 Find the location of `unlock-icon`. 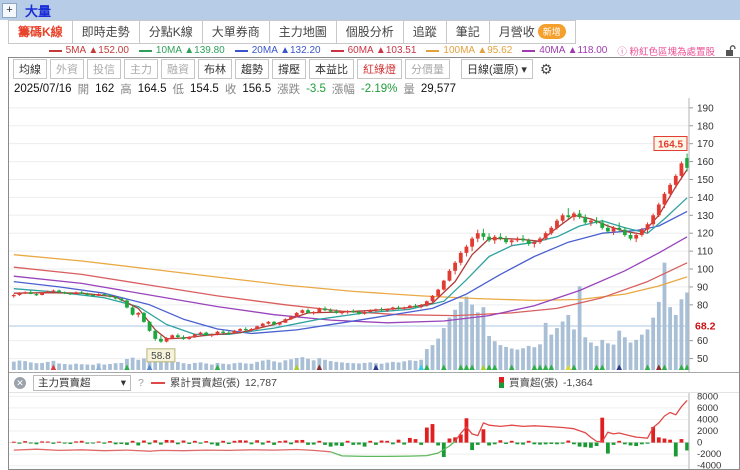

unlock-icon is located at coordinates (730, 50).